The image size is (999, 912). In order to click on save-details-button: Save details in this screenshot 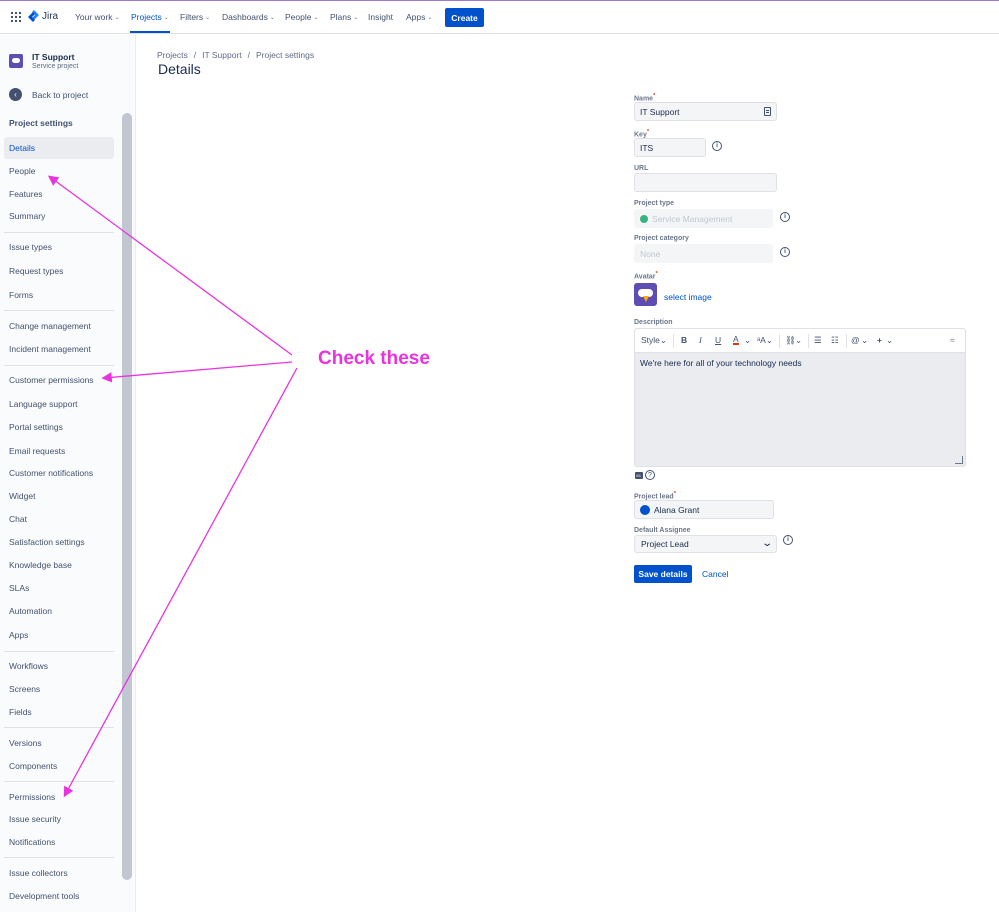, I will do `click(663, 574)`.